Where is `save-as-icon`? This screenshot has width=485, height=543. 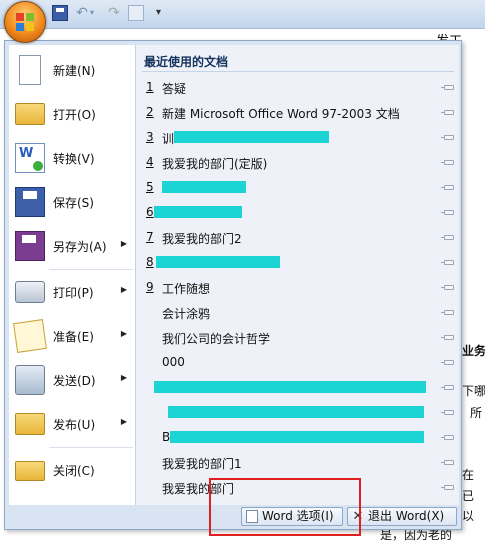
save-as-icon is located at coordinates (30, 246).